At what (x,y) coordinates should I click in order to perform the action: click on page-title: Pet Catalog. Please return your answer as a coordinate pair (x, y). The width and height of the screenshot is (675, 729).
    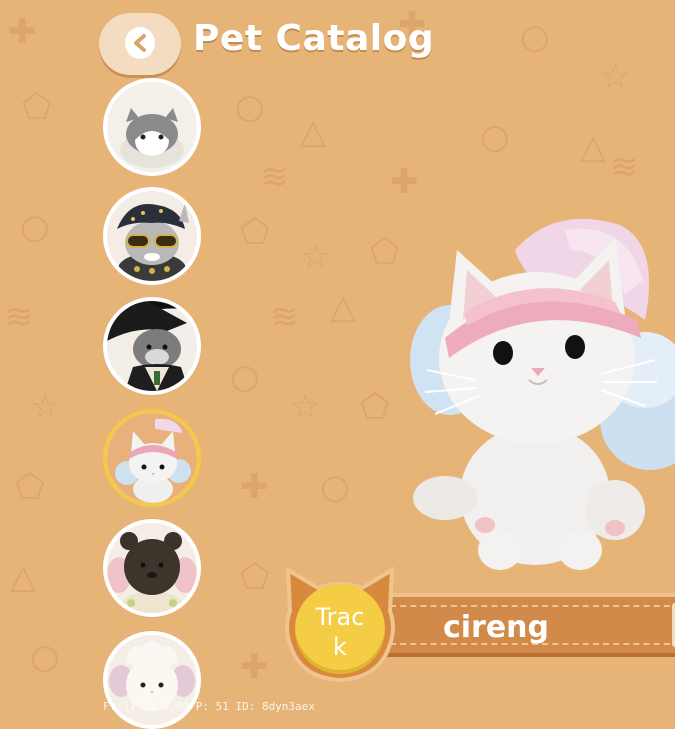
    Looking at the image, I should click on (314, 38).